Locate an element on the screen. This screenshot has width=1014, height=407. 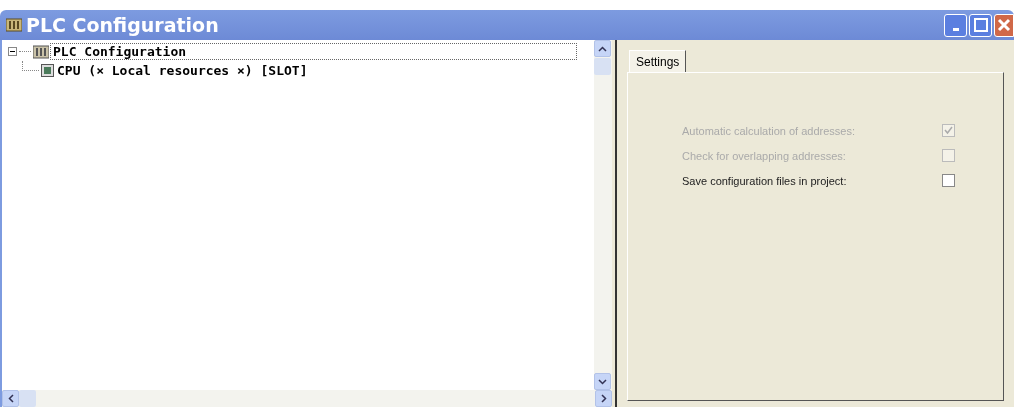
app-icon is located at coordinates (14, 25).